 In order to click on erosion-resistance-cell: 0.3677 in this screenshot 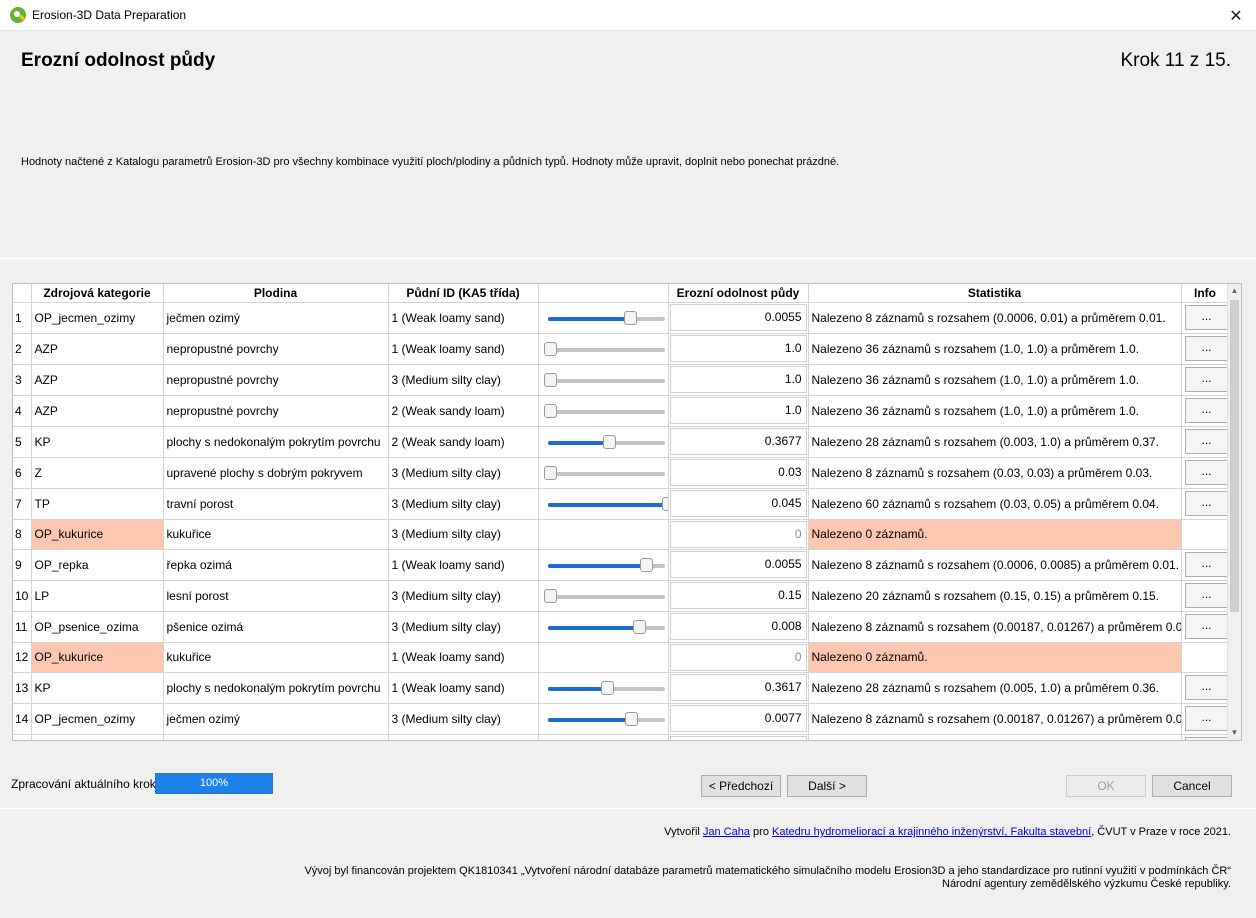, I will do `click(738, 442)`.